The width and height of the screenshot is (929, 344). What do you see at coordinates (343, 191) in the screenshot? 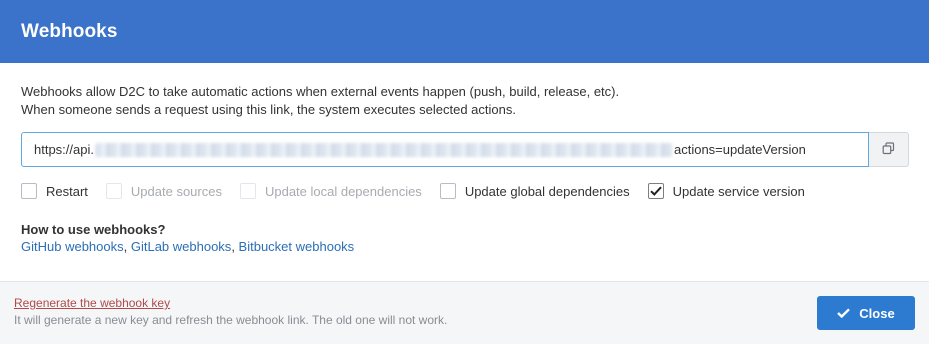
I see `option-label: Update local dependencies` at bounding box center [343, 191].